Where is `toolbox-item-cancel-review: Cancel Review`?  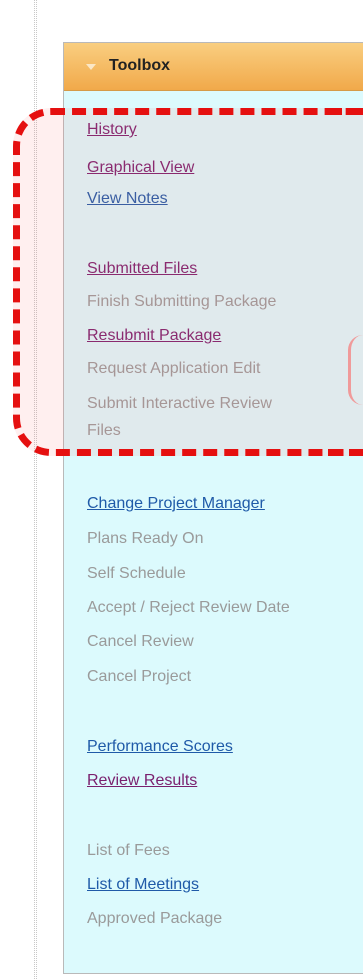 toolbox-item-cancel-review: Cancel Review is located at coordinates (140, 641).